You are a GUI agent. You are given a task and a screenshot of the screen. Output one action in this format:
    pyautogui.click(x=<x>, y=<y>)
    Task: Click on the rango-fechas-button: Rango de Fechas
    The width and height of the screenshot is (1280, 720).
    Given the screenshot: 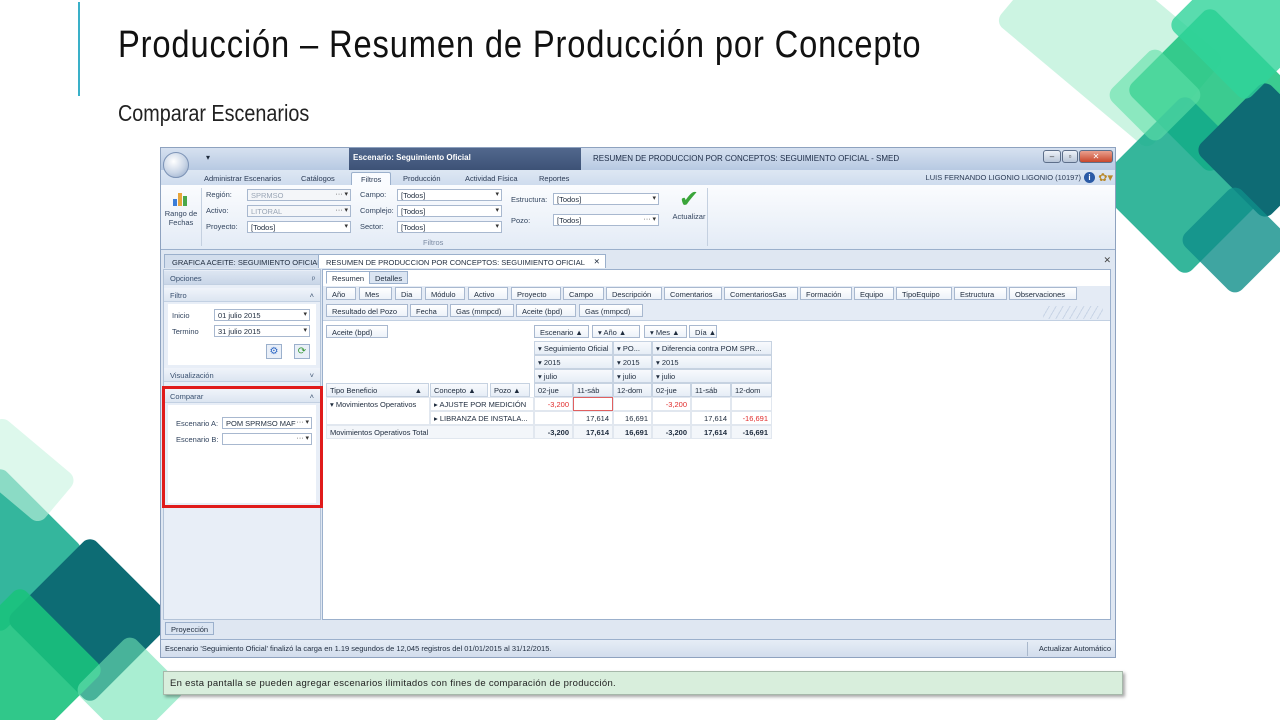 What is the action you would take?
    pyautogui.click(x=181, y=207)
    